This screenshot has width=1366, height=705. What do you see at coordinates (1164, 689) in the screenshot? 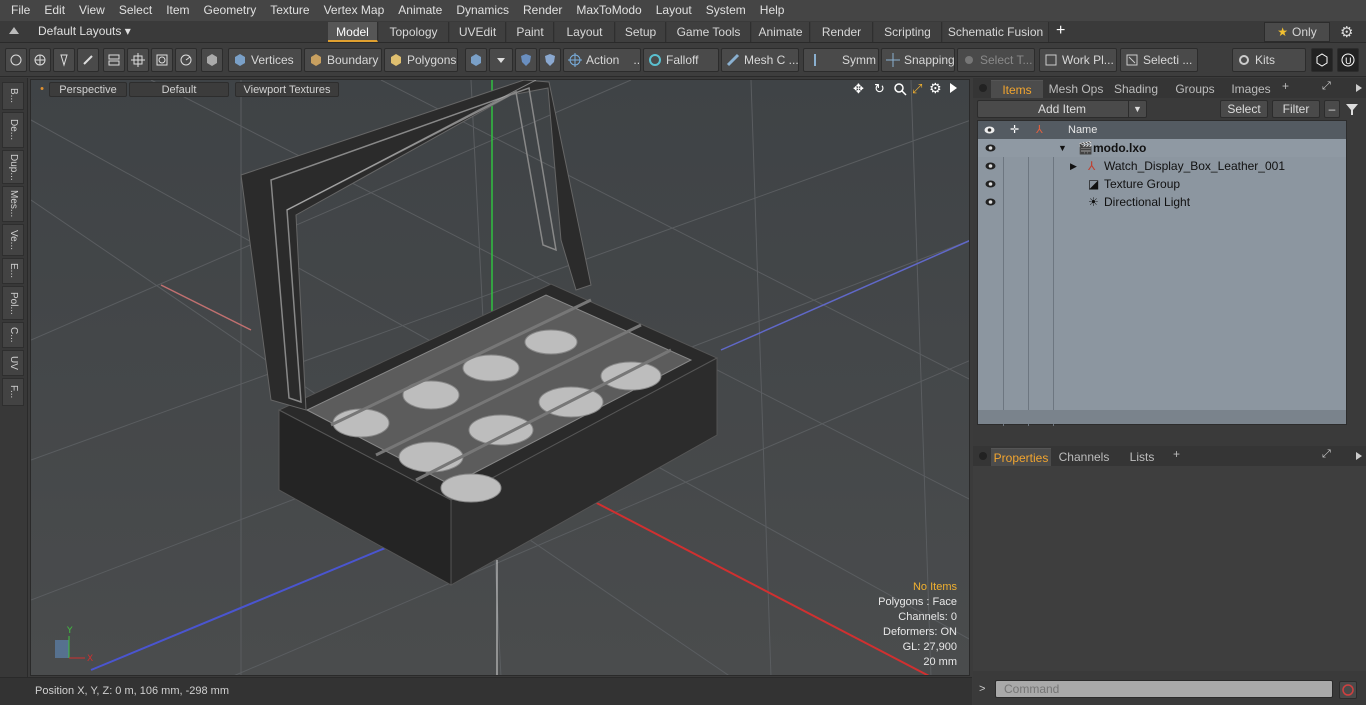
I see `command-input` at bounding box center [1164, 689].